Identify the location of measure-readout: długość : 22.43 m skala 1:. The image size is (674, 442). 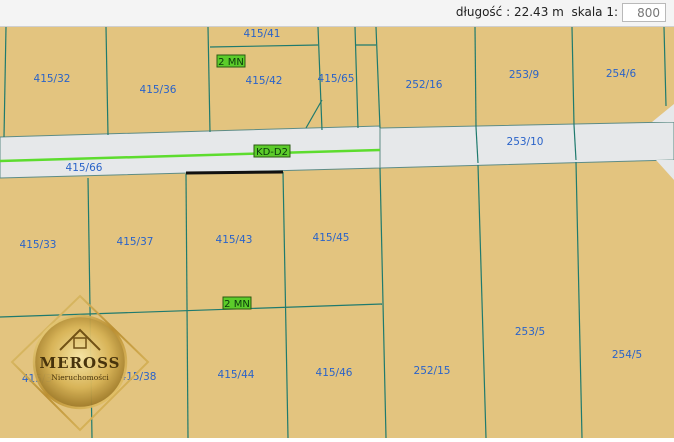
(537, 12).